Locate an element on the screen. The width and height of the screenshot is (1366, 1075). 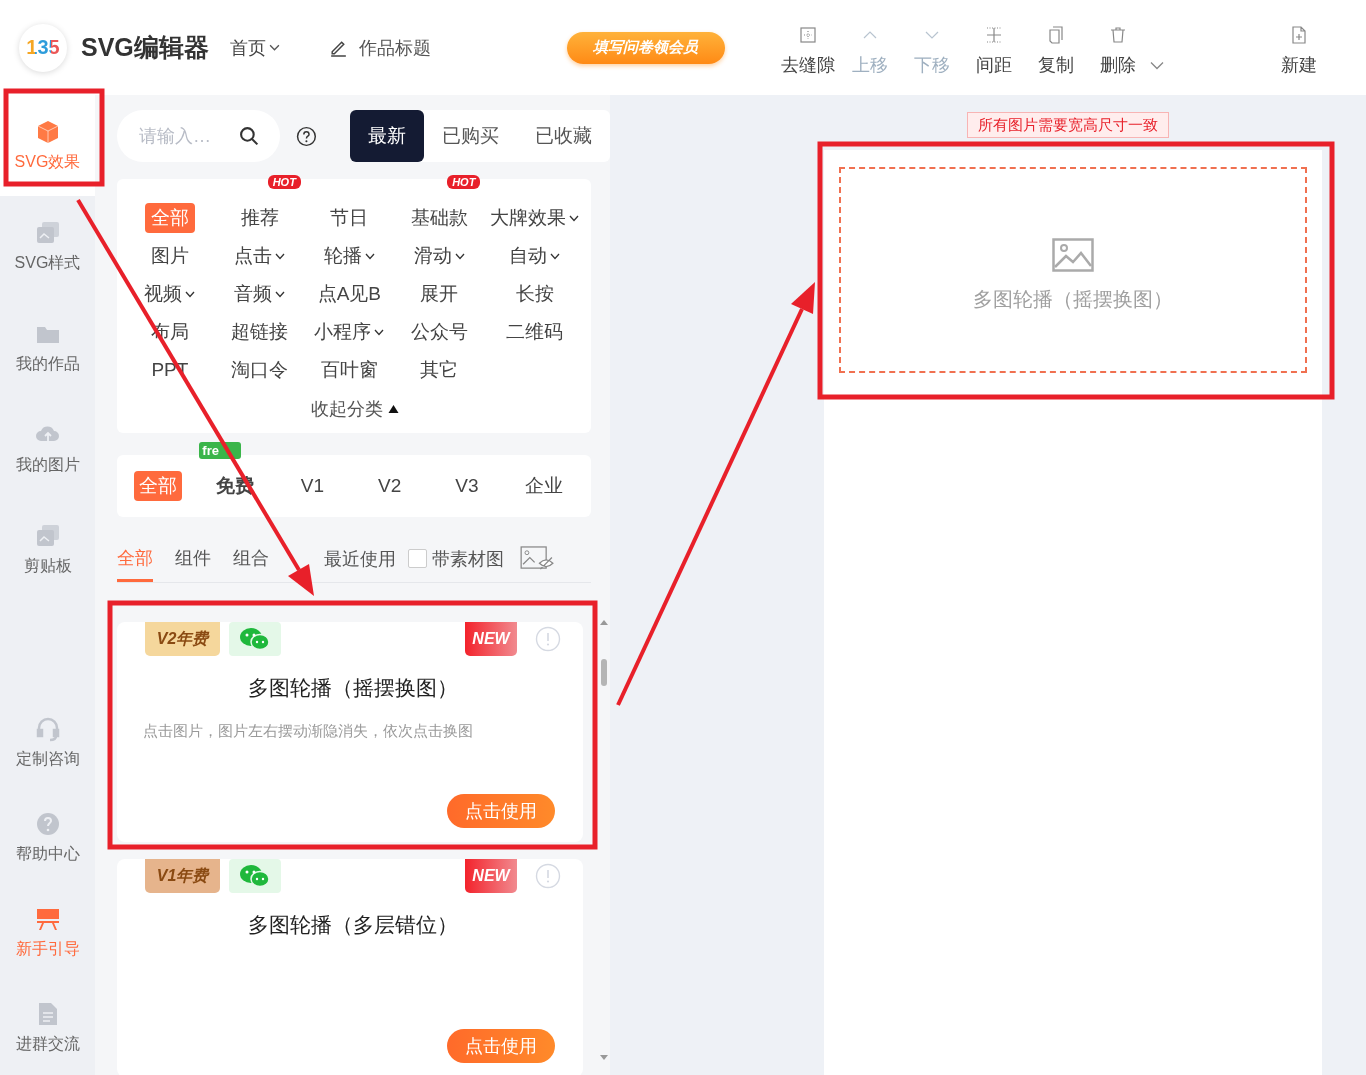
tier-tab: V3 is located at coordinates (467, 486).